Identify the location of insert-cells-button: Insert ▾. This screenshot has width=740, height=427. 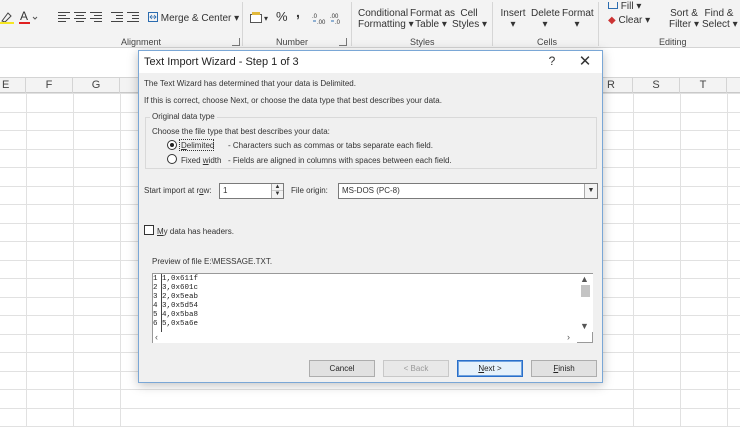
(513, 19).